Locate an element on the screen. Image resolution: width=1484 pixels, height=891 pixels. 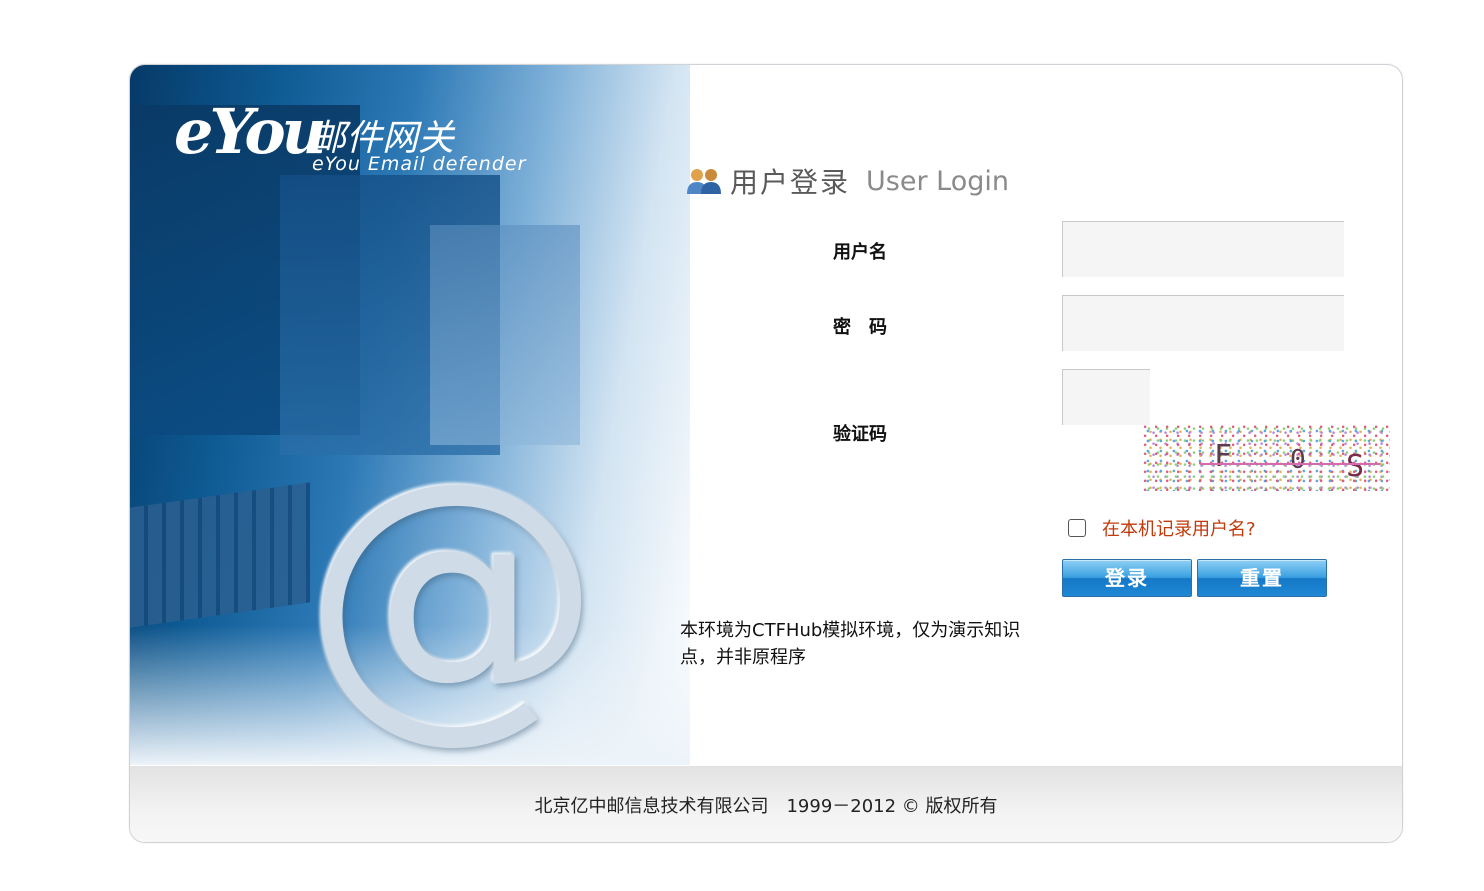
login-title-cn: 用户登录 is located at coordinates (790, 182).